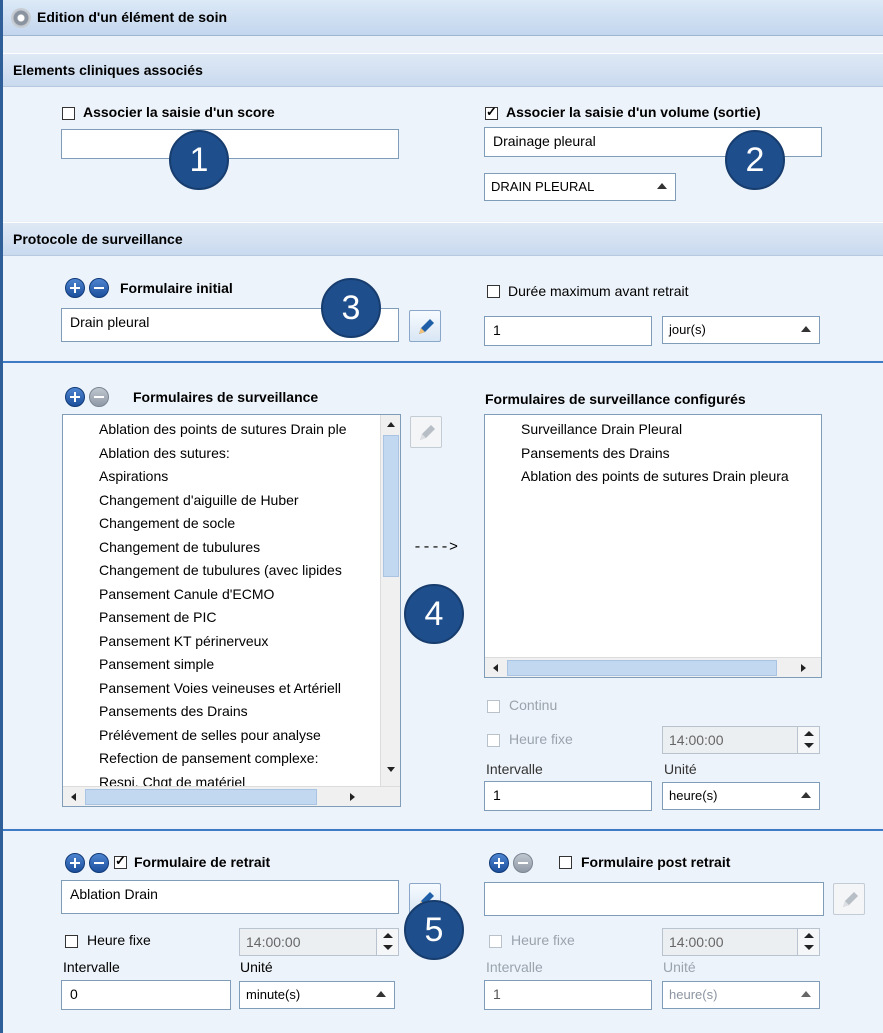 This screenshot has height=1033, width=883. I want to click on step-badge-3: 3, so click(351, 308).